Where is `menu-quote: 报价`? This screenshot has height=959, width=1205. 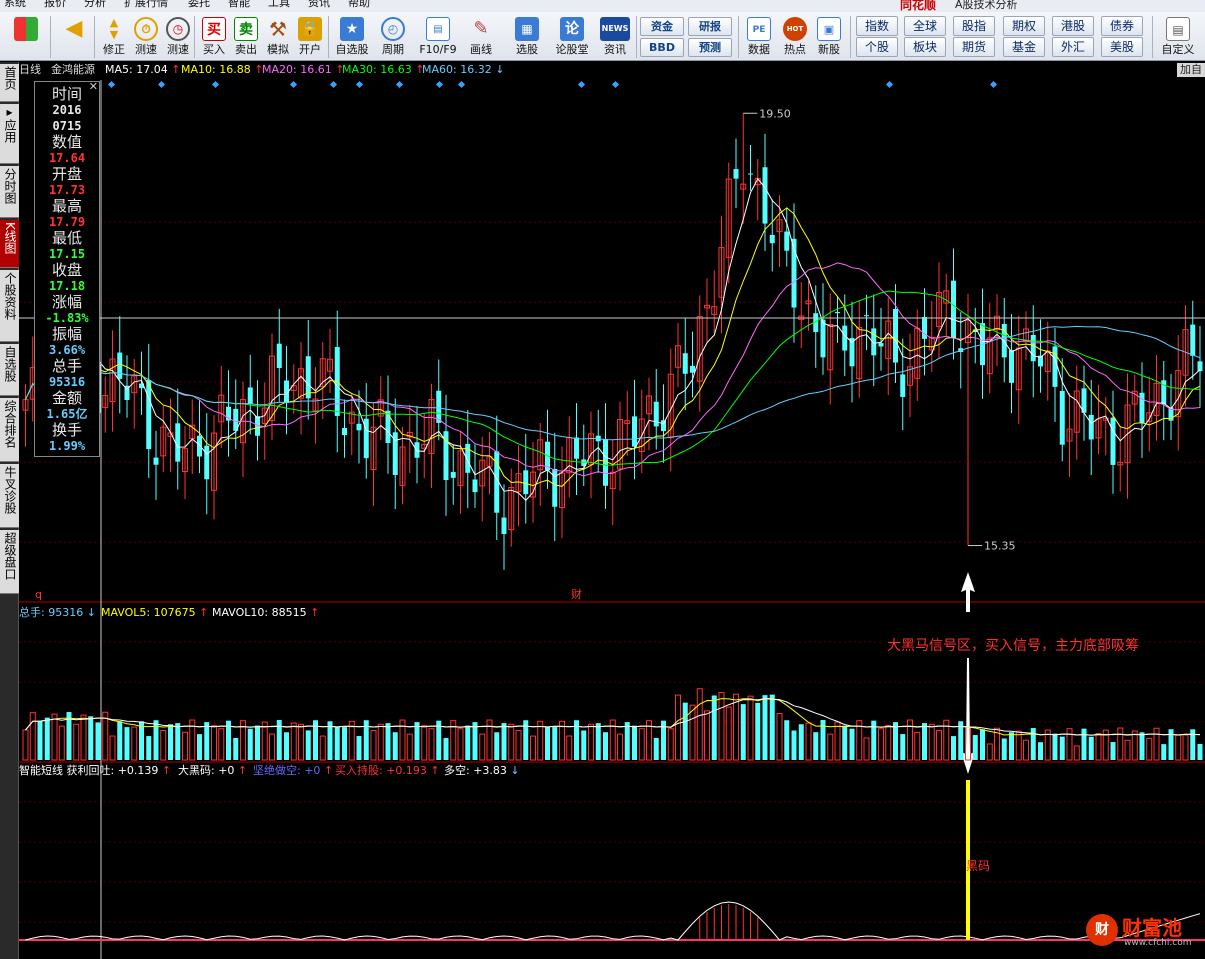 menu-quote: 报价 is located at coordinates (55, 5).